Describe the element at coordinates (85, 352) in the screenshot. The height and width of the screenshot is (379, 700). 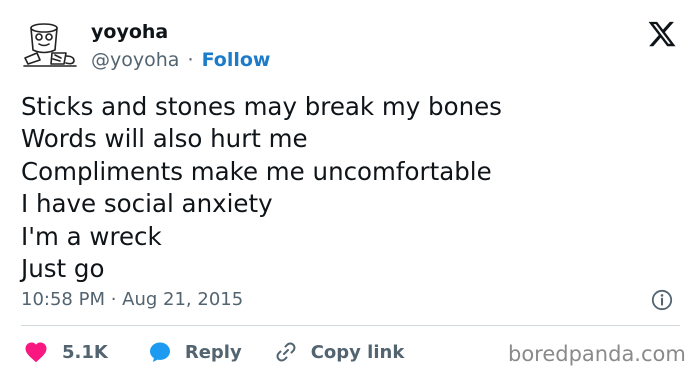
I see `like-count: 5.1K` at that location.